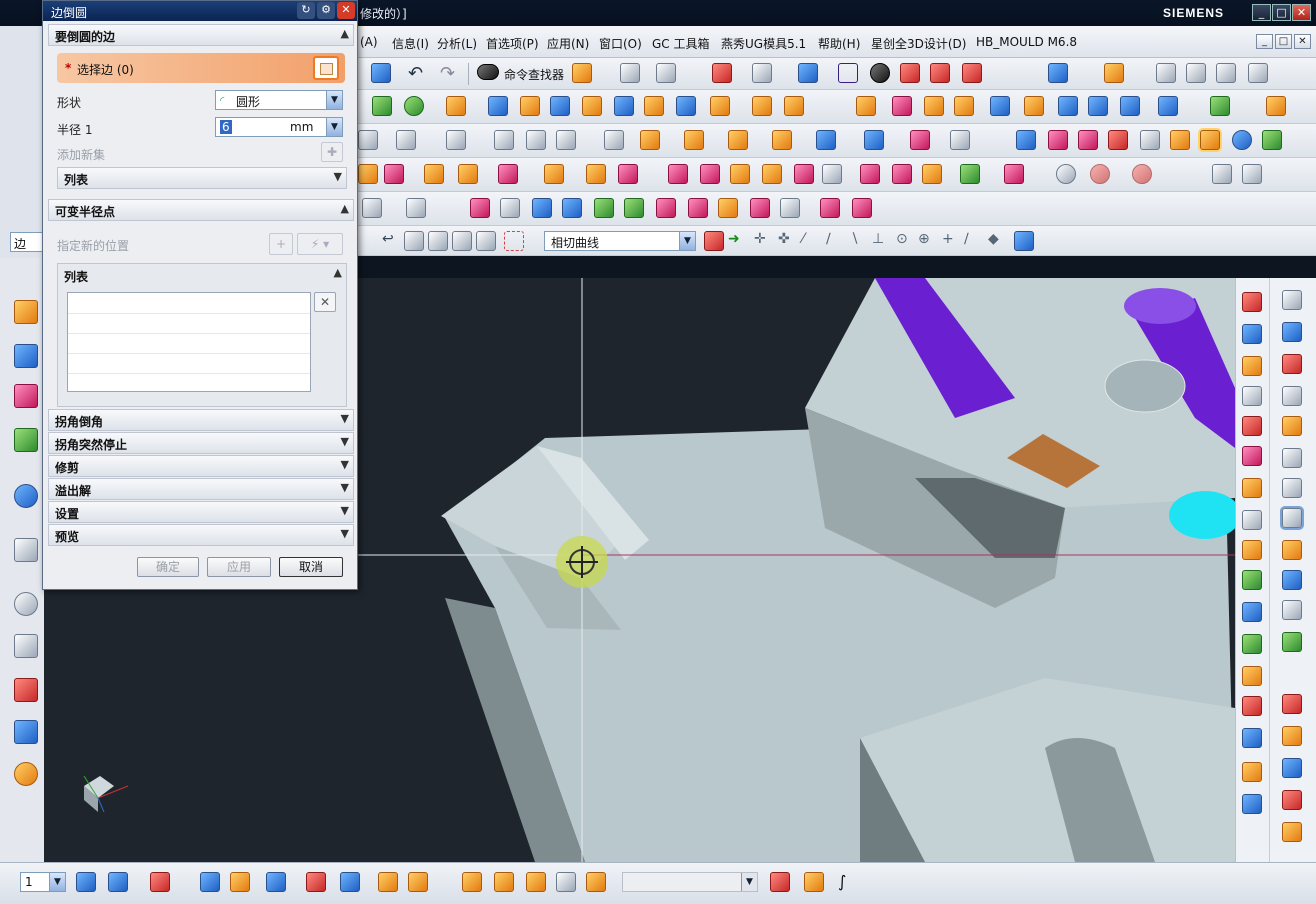 The image size is (1316, 904). What do you see at coordinates (1252, 396) in the screenshot?
I see `rpal-page-icon` at bounding box center [1252, 396].